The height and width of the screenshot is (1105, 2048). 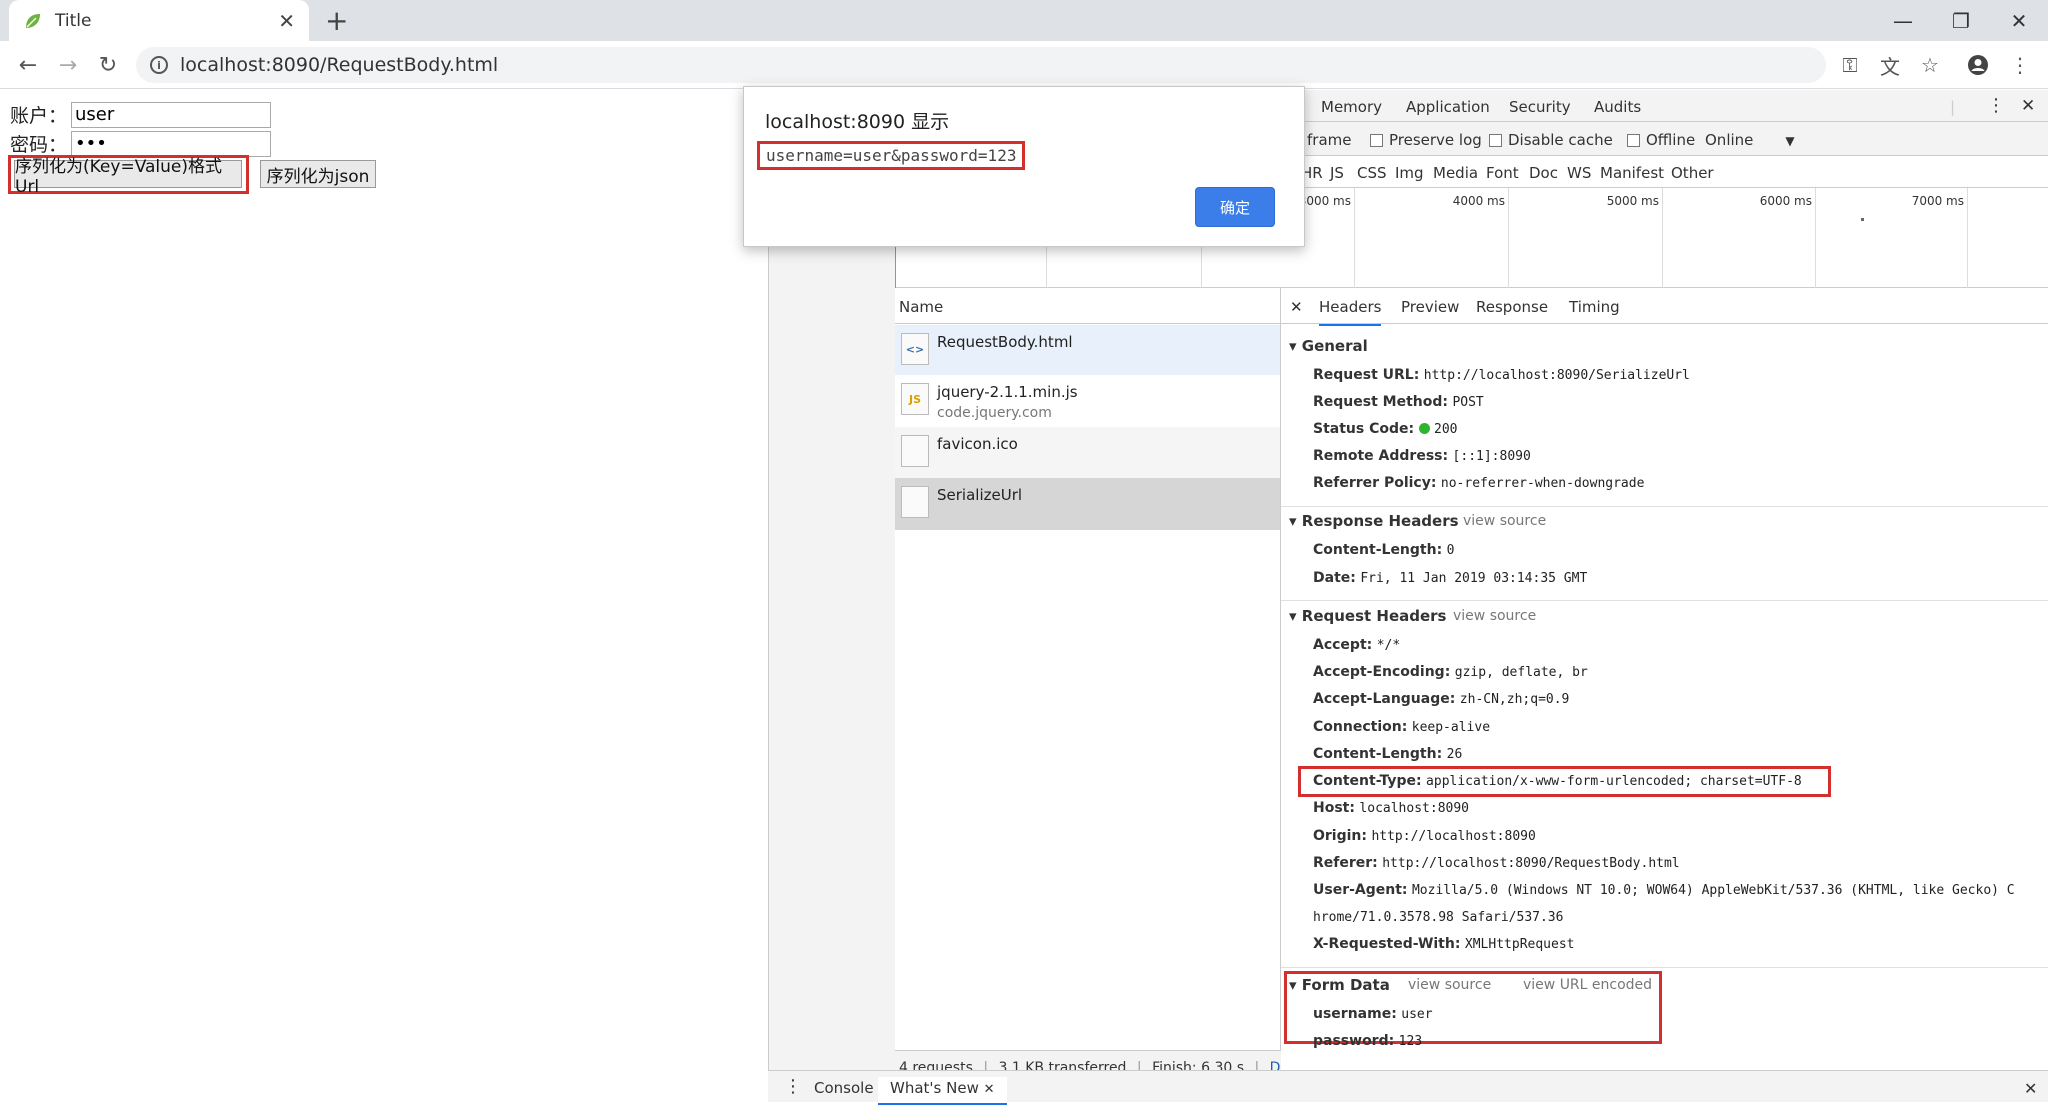 I want to click on drawer-close-icon: ✕, so click(x=2030, y=1088).